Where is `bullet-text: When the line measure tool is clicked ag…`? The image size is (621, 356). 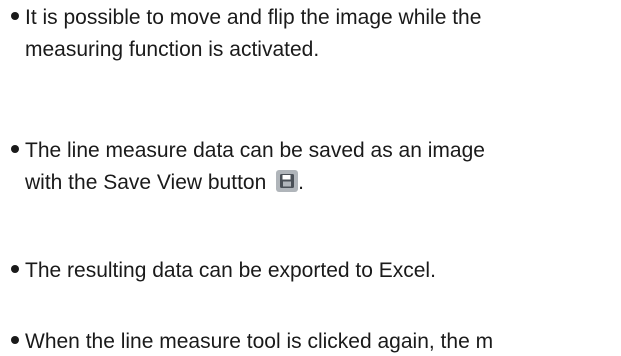 bullet-text: When the line measure tool is clicked ag… is located at coordinates (259, 341).